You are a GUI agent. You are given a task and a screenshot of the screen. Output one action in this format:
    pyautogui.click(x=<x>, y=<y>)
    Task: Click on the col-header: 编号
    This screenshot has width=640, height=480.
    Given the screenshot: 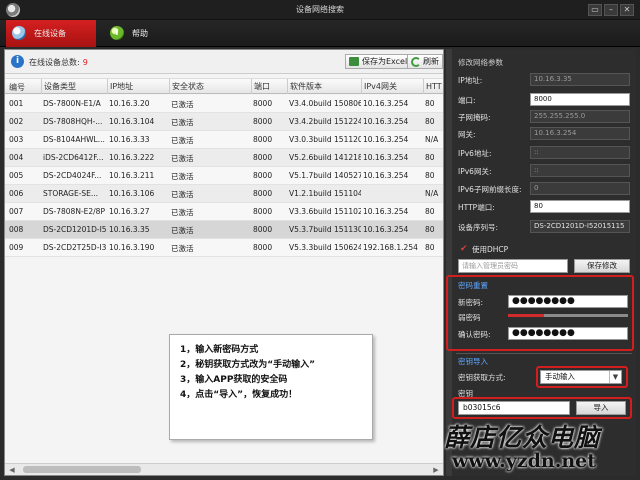 What is the action you would take?
    pyautogui.click(x=17, y=87)
    